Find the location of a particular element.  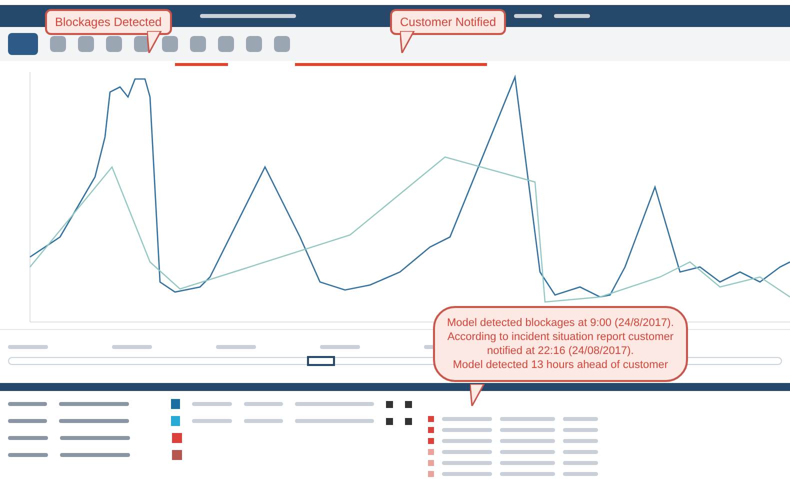

callout-text: Blockages Detected is located at coordinates (108, 22).